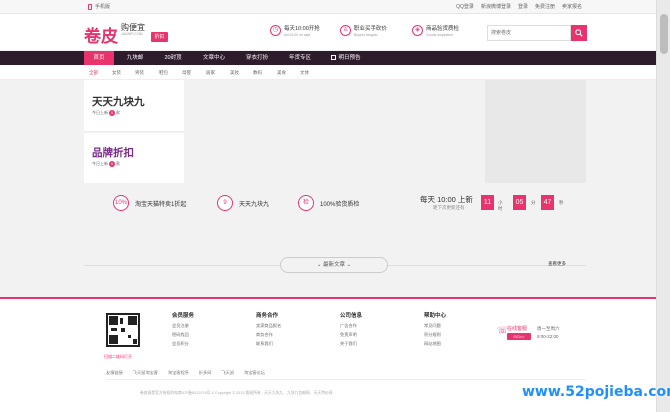 This screenshot has height=412, width=670. Describe the element at coordinates (103, 7) in the screenshot. I see `mobile-version-label: 手机版` at that location.